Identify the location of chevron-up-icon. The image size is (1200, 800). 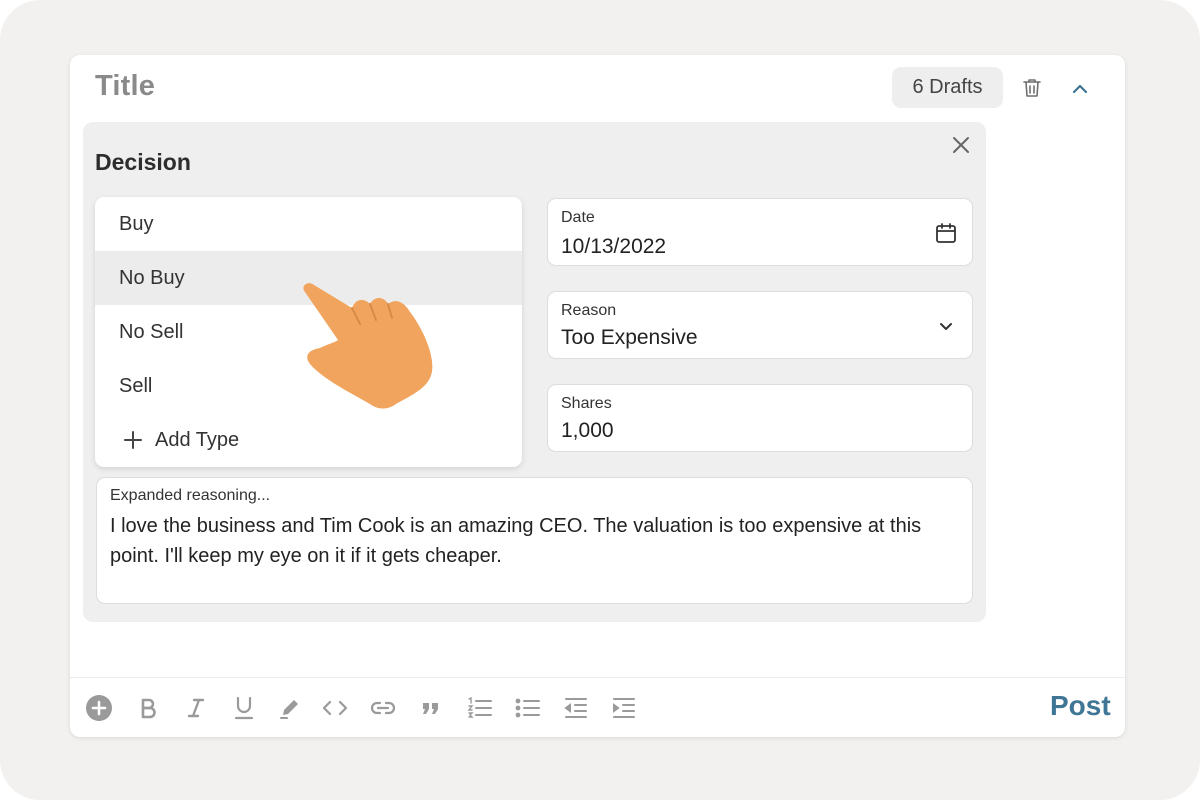
(1080, 89).